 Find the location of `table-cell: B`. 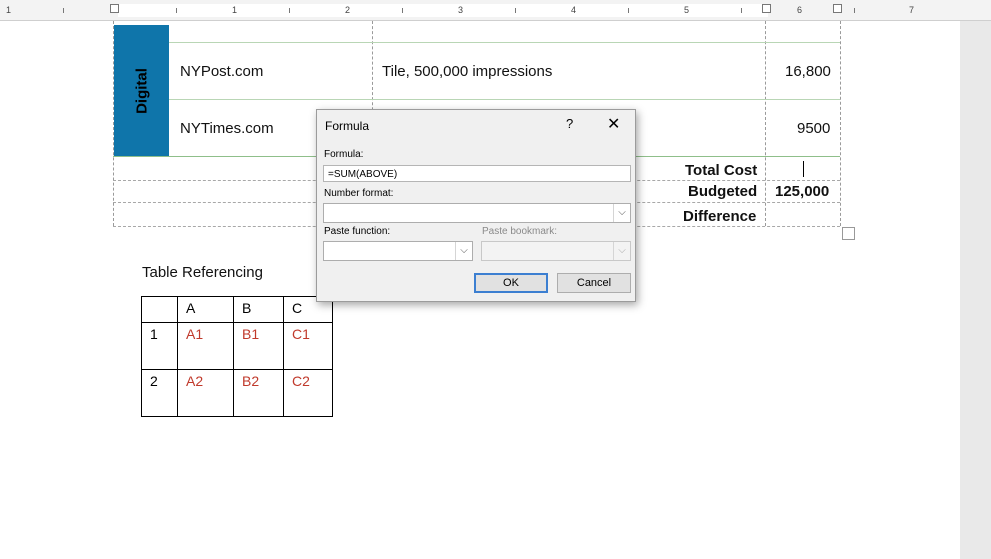

table-cell: B is located at coordinates (258, 309).